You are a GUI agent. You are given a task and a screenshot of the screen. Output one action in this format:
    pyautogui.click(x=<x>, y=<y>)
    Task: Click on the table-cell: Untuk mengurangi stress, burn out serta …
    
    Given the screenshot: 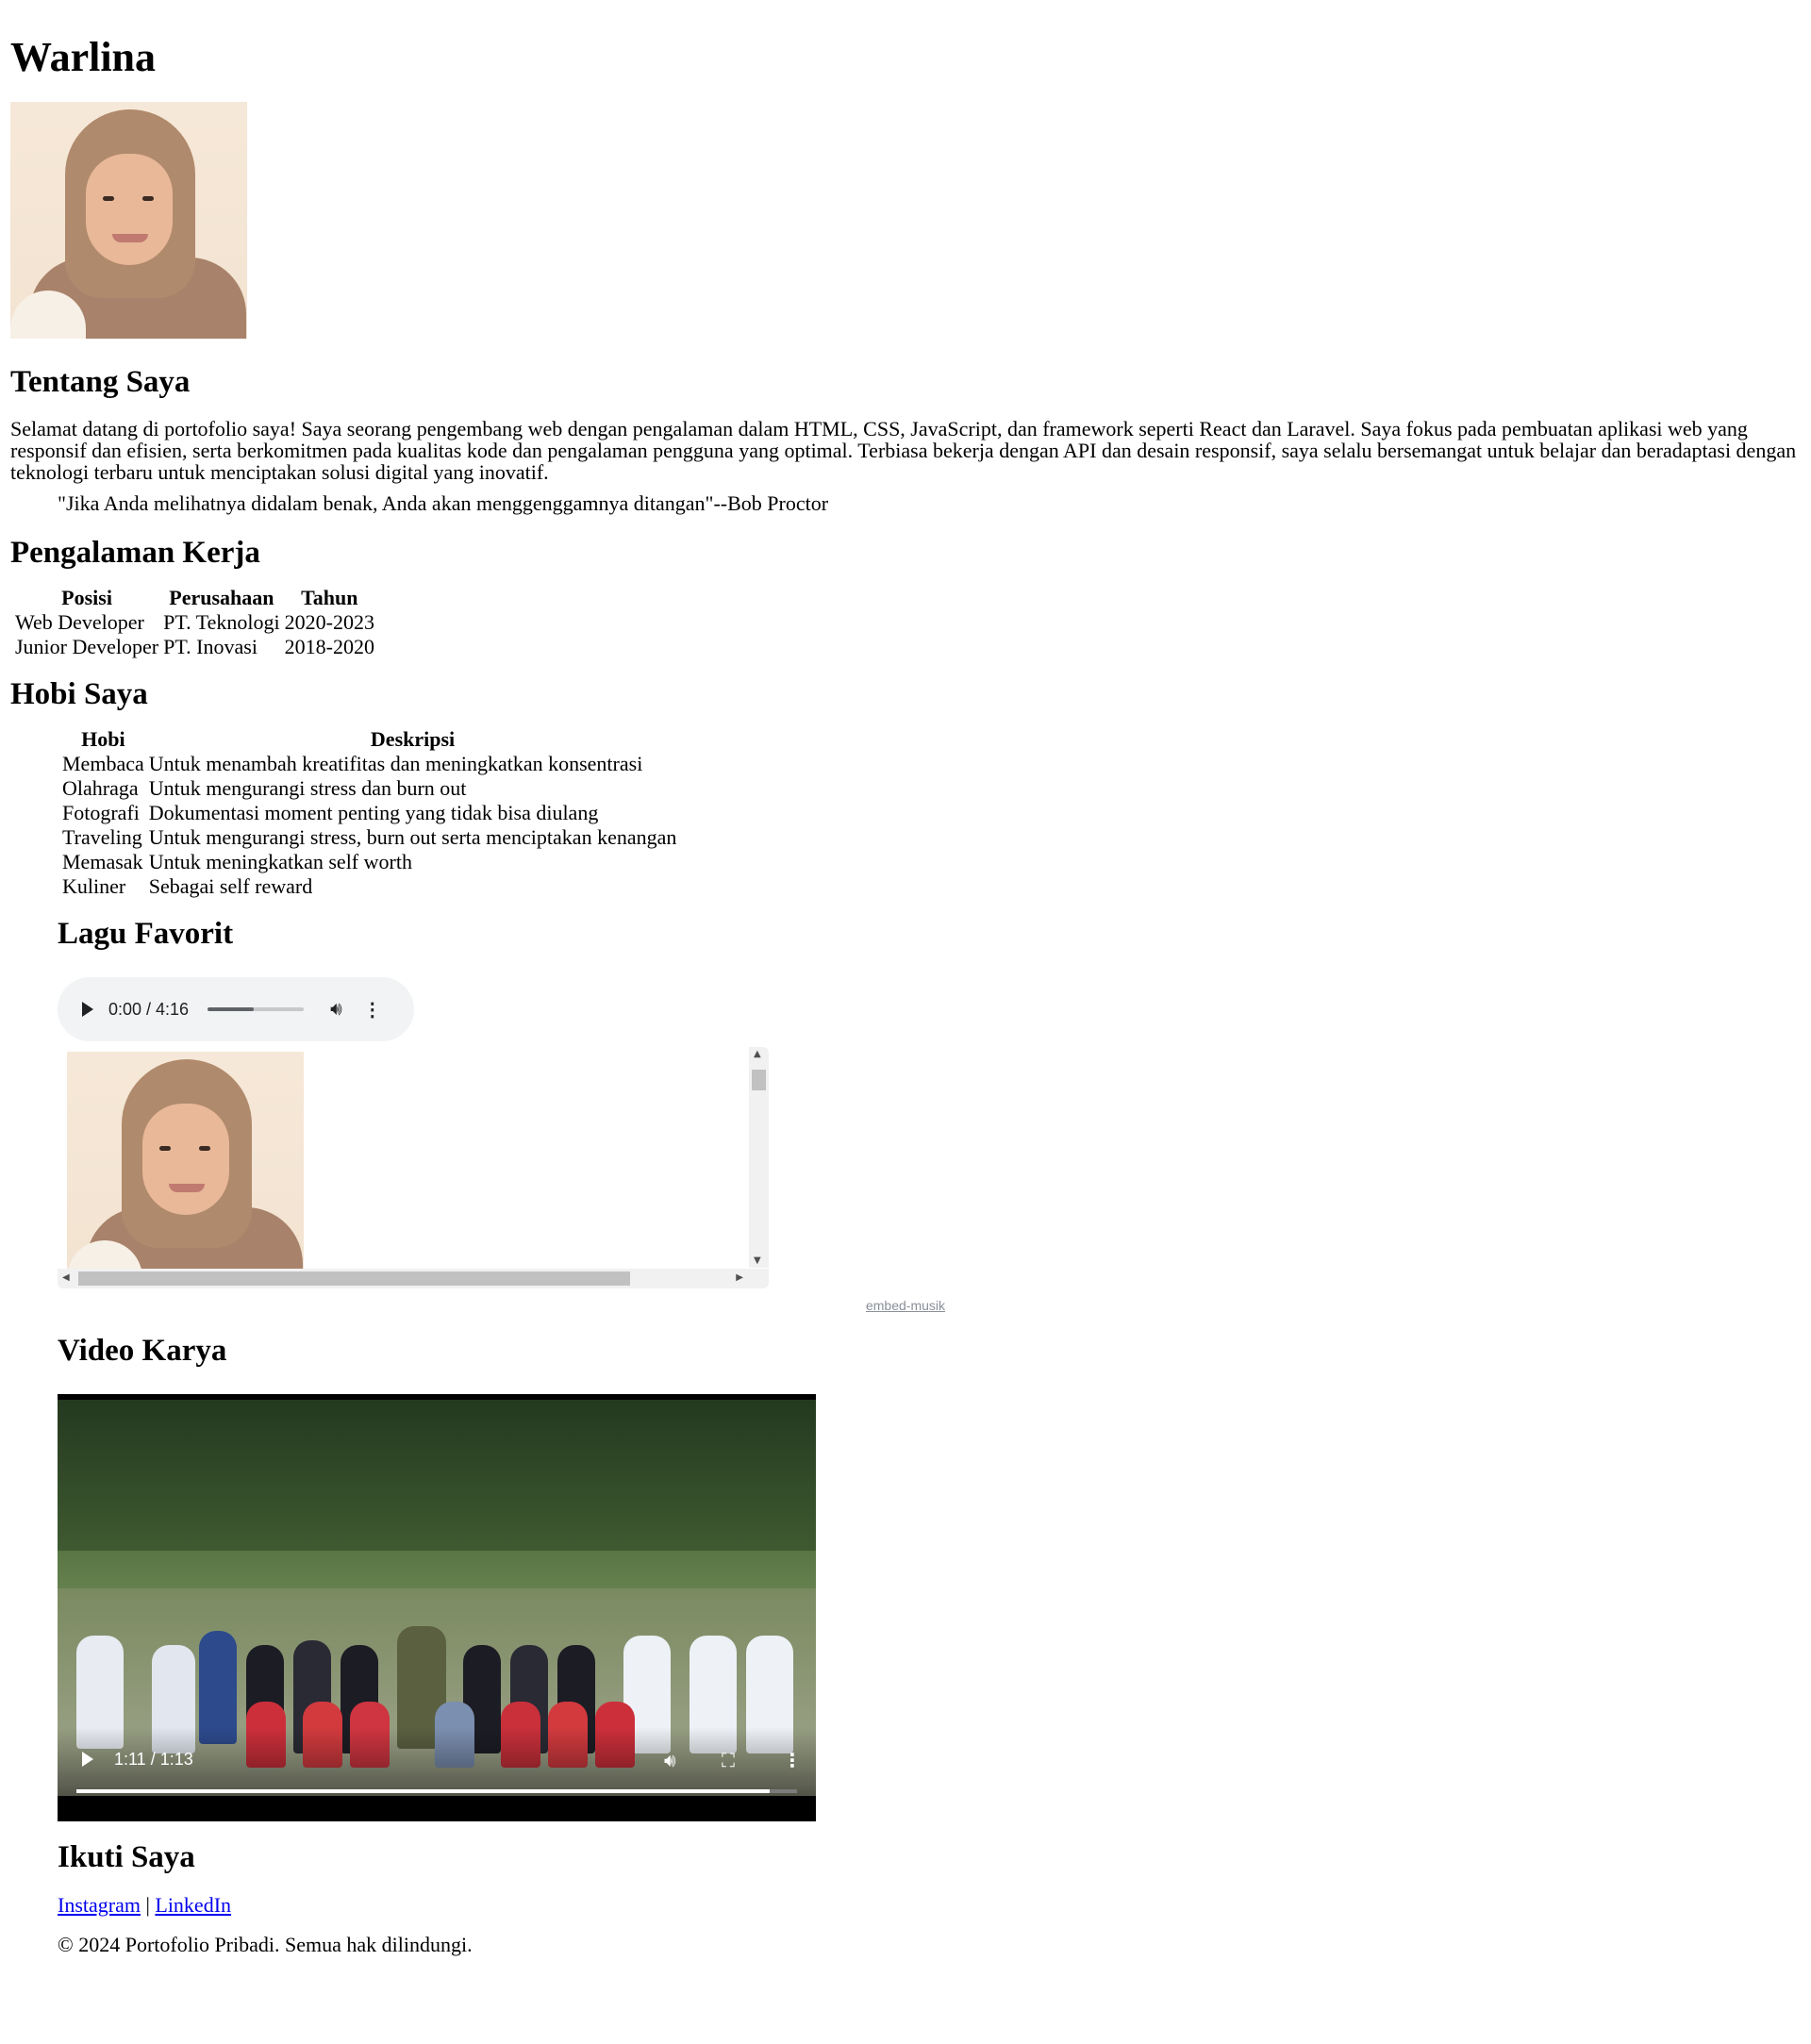 What is the action you would take?
    pyautogui.click(x=412, y=837)
    